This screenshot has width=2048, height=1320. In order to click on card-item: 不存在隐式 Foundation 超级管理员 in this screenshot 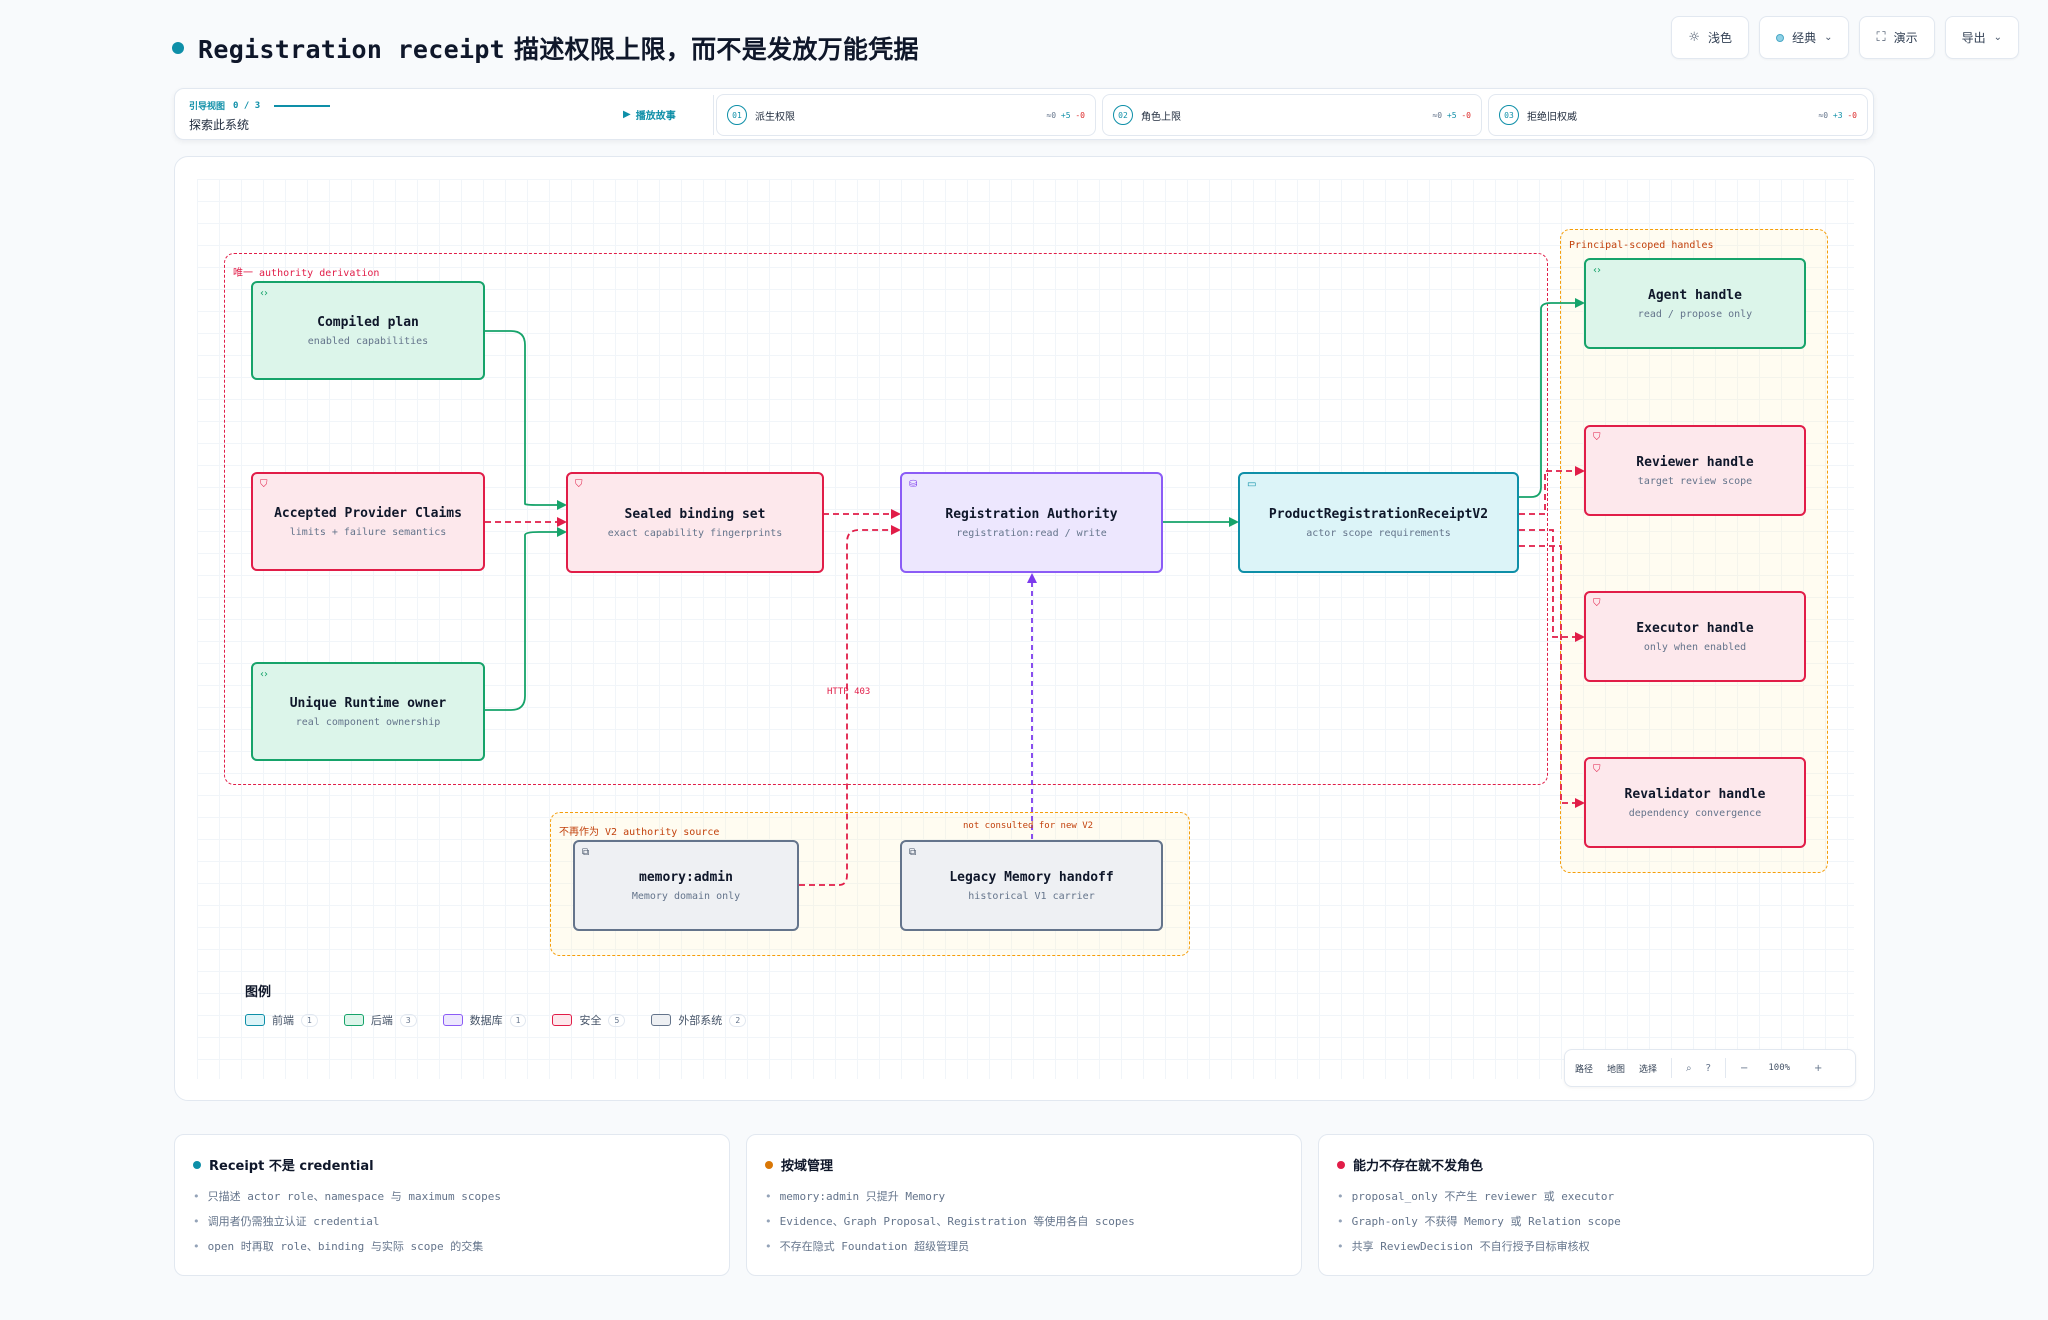, I will do `click(1024, 1246)`.